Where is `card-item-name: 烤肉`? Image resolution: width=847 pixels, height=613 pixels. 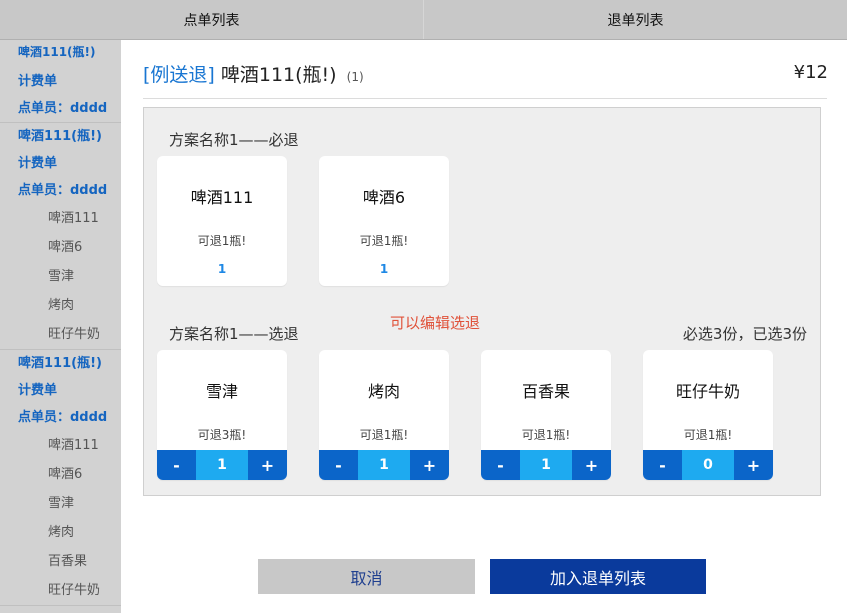 card-item-name: 烤肉 is located at coordinates (383, 391).